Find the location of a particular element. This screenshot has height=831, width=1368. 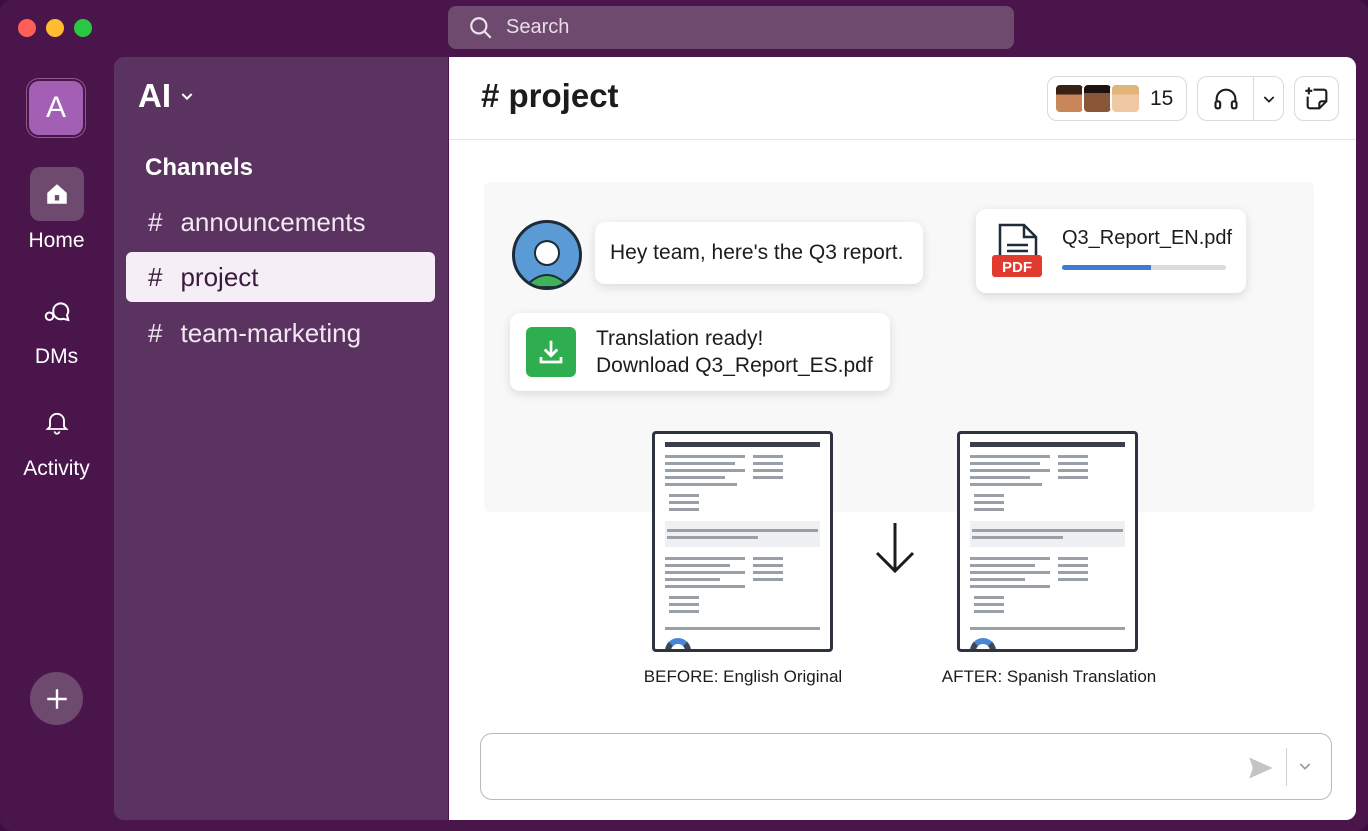

huddle-button is located at coordinates (1225, 99).